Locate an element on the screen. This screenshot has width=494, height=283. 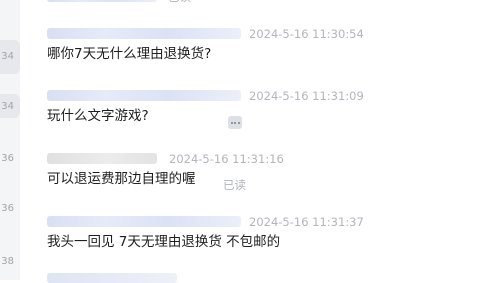
message-text: 哪你7天无什么理由退换货? is located at coordinates (129, 54).